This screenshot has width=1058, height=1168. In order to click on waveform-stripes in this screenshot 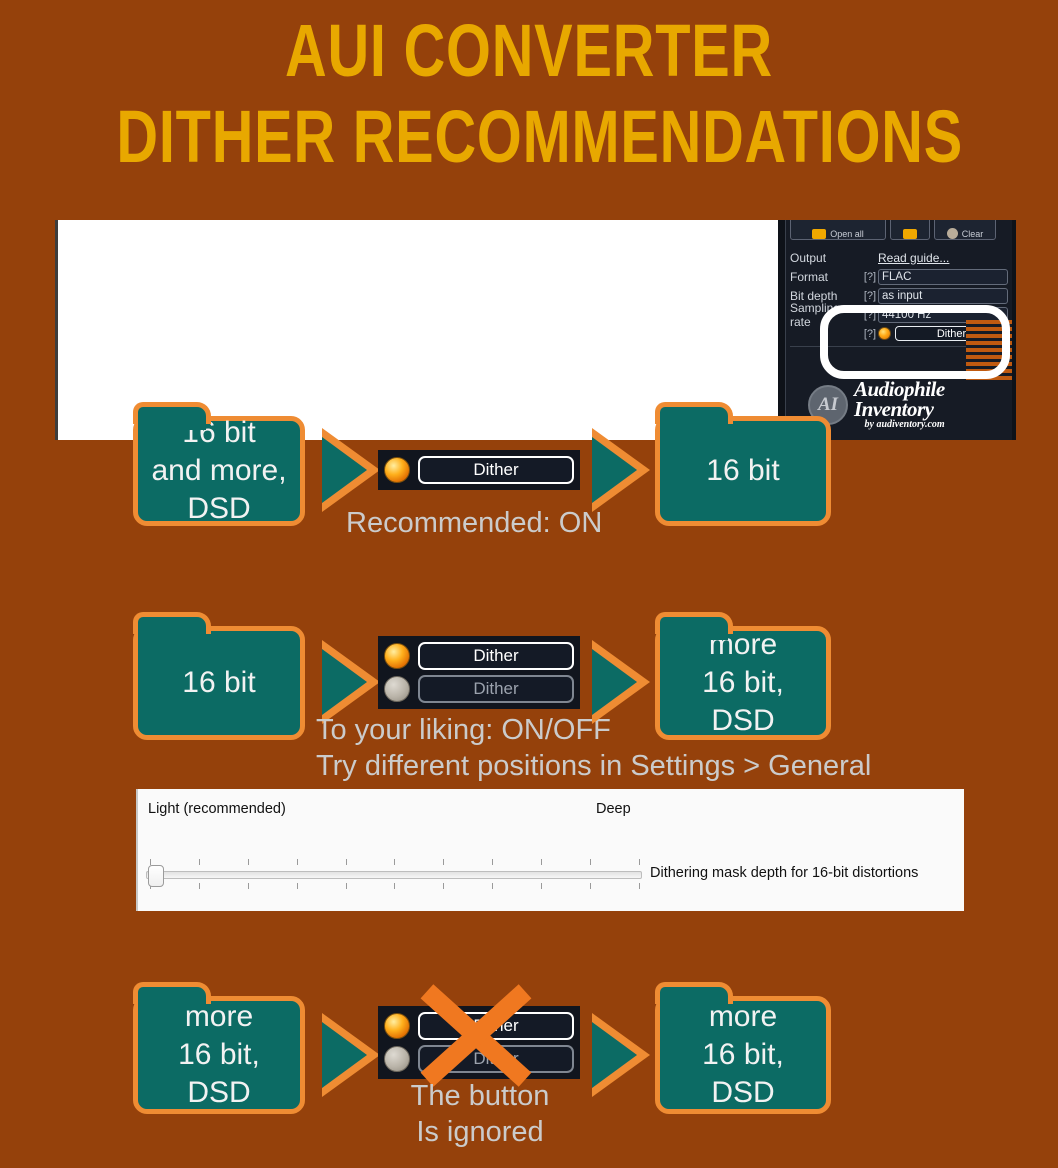, I will do `click(989, 351)`.